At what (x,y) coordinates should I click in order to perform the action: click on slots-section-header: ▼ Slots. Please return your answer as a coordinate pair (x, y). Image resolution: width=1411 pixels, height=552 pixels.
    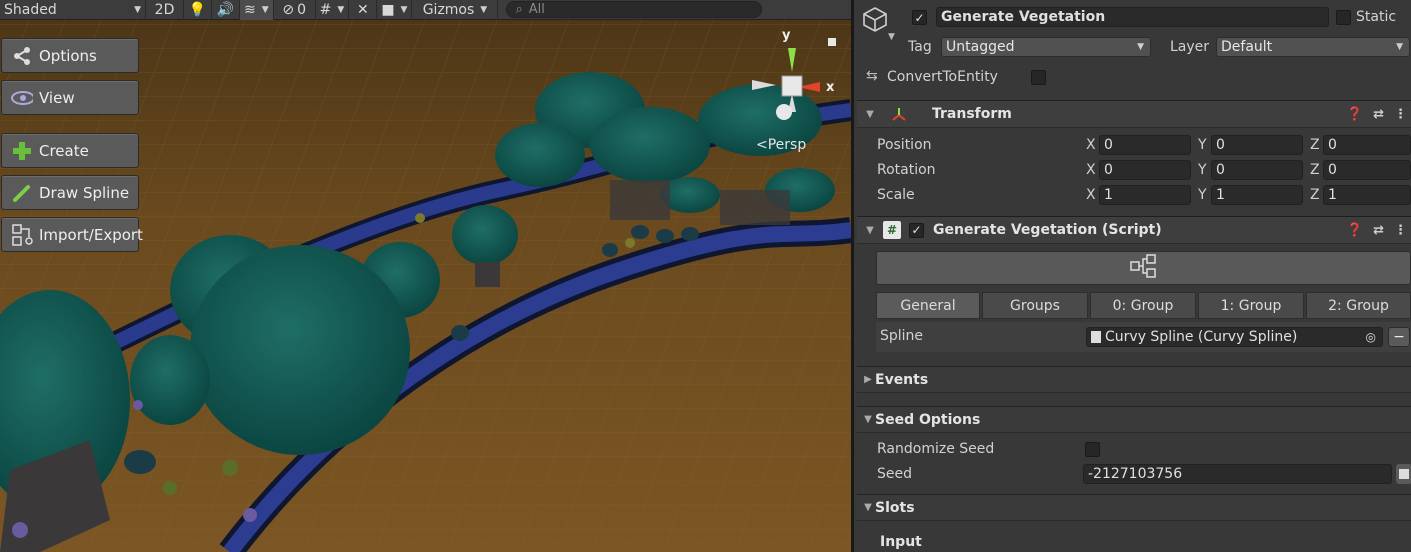
    Looking at the image, I should click on (1134, 507).